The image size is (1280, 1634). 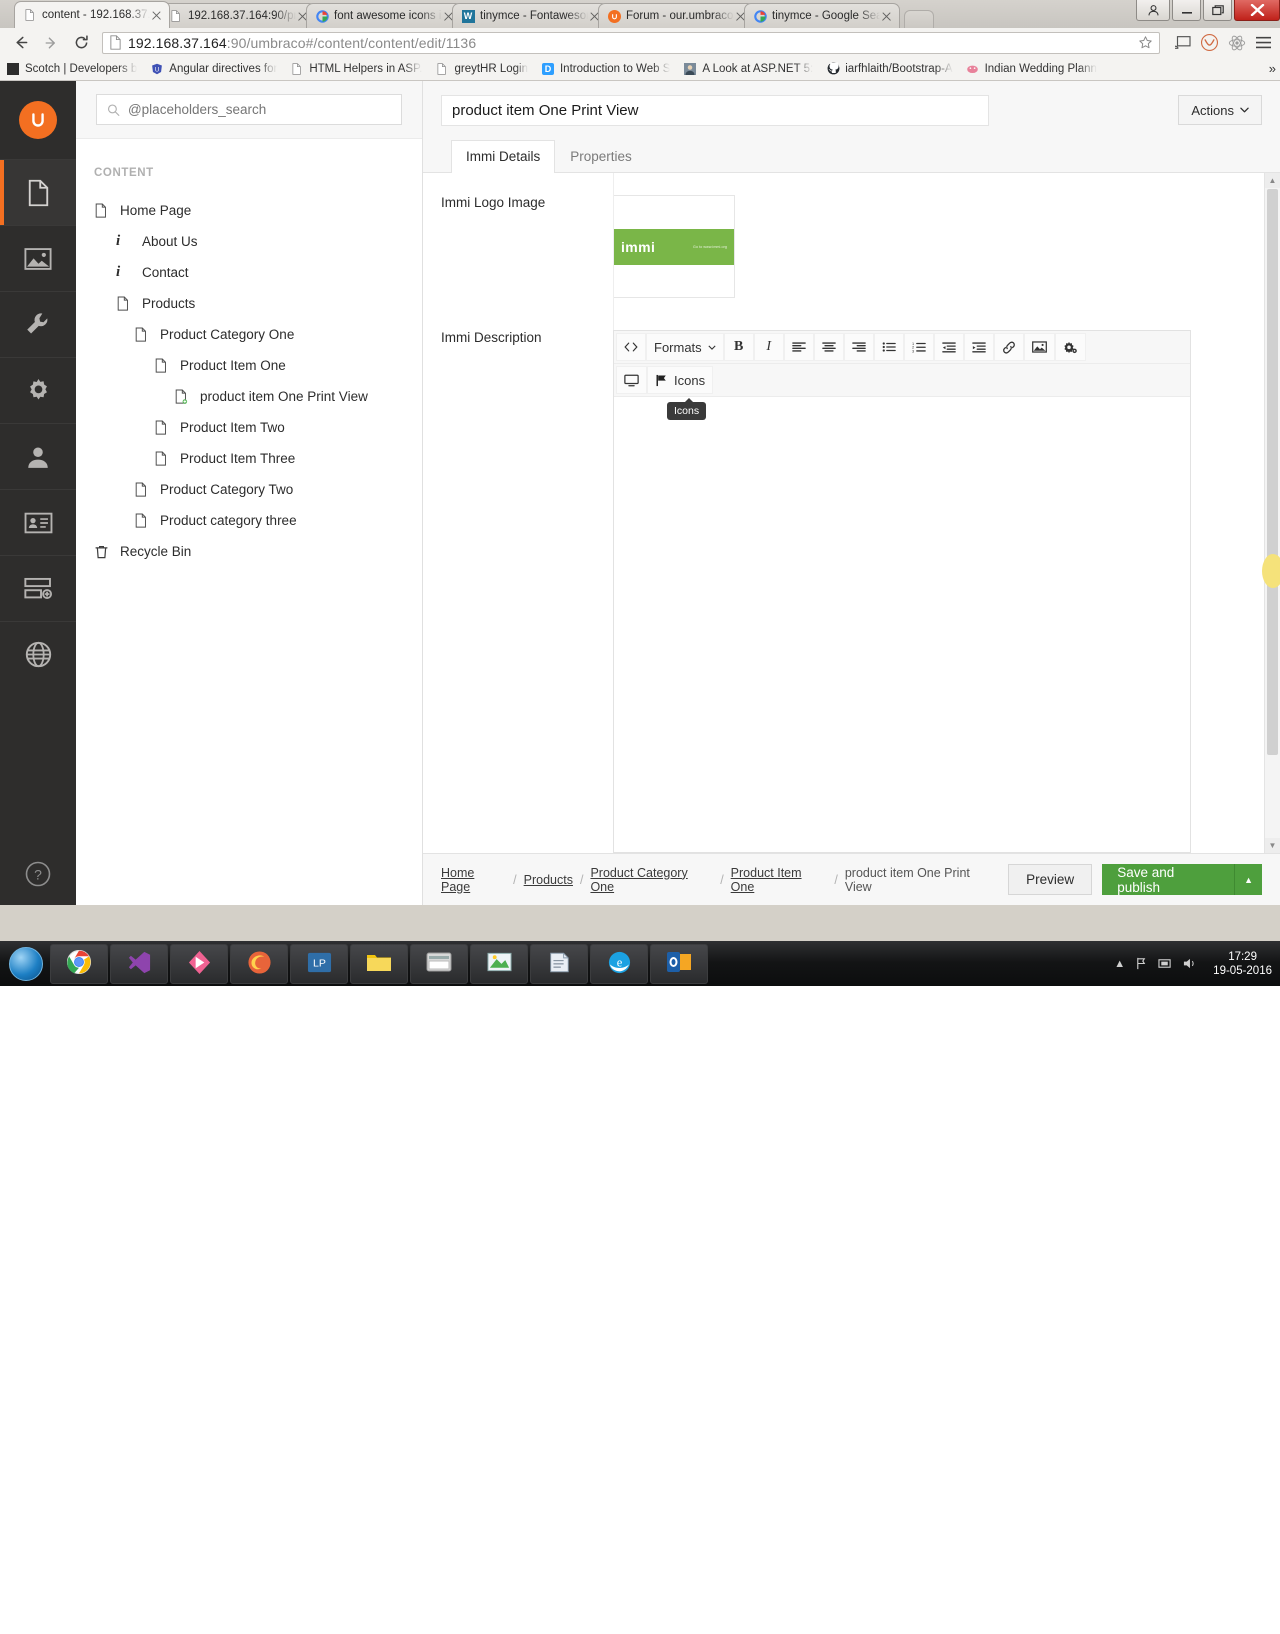 I want to click on rte-align-right-button, so click(x=858, y=347).